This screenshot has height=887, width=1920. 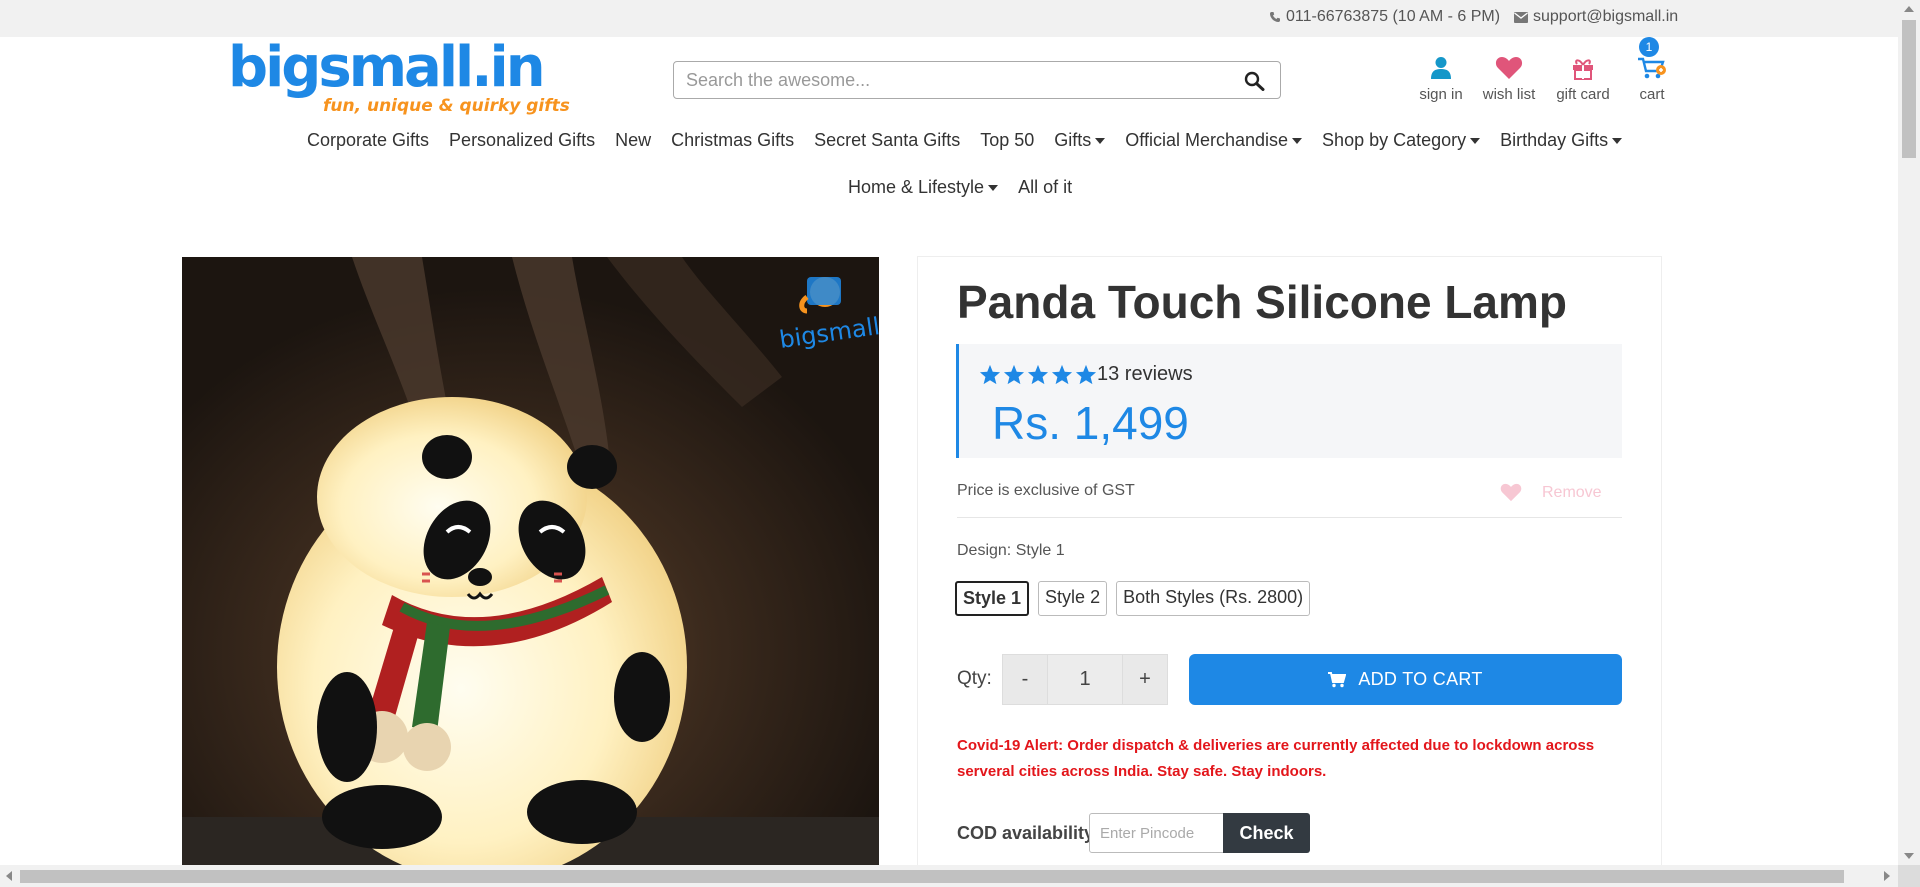 I want to click on horizontal-scrollbar, so click(x=949, y=876).